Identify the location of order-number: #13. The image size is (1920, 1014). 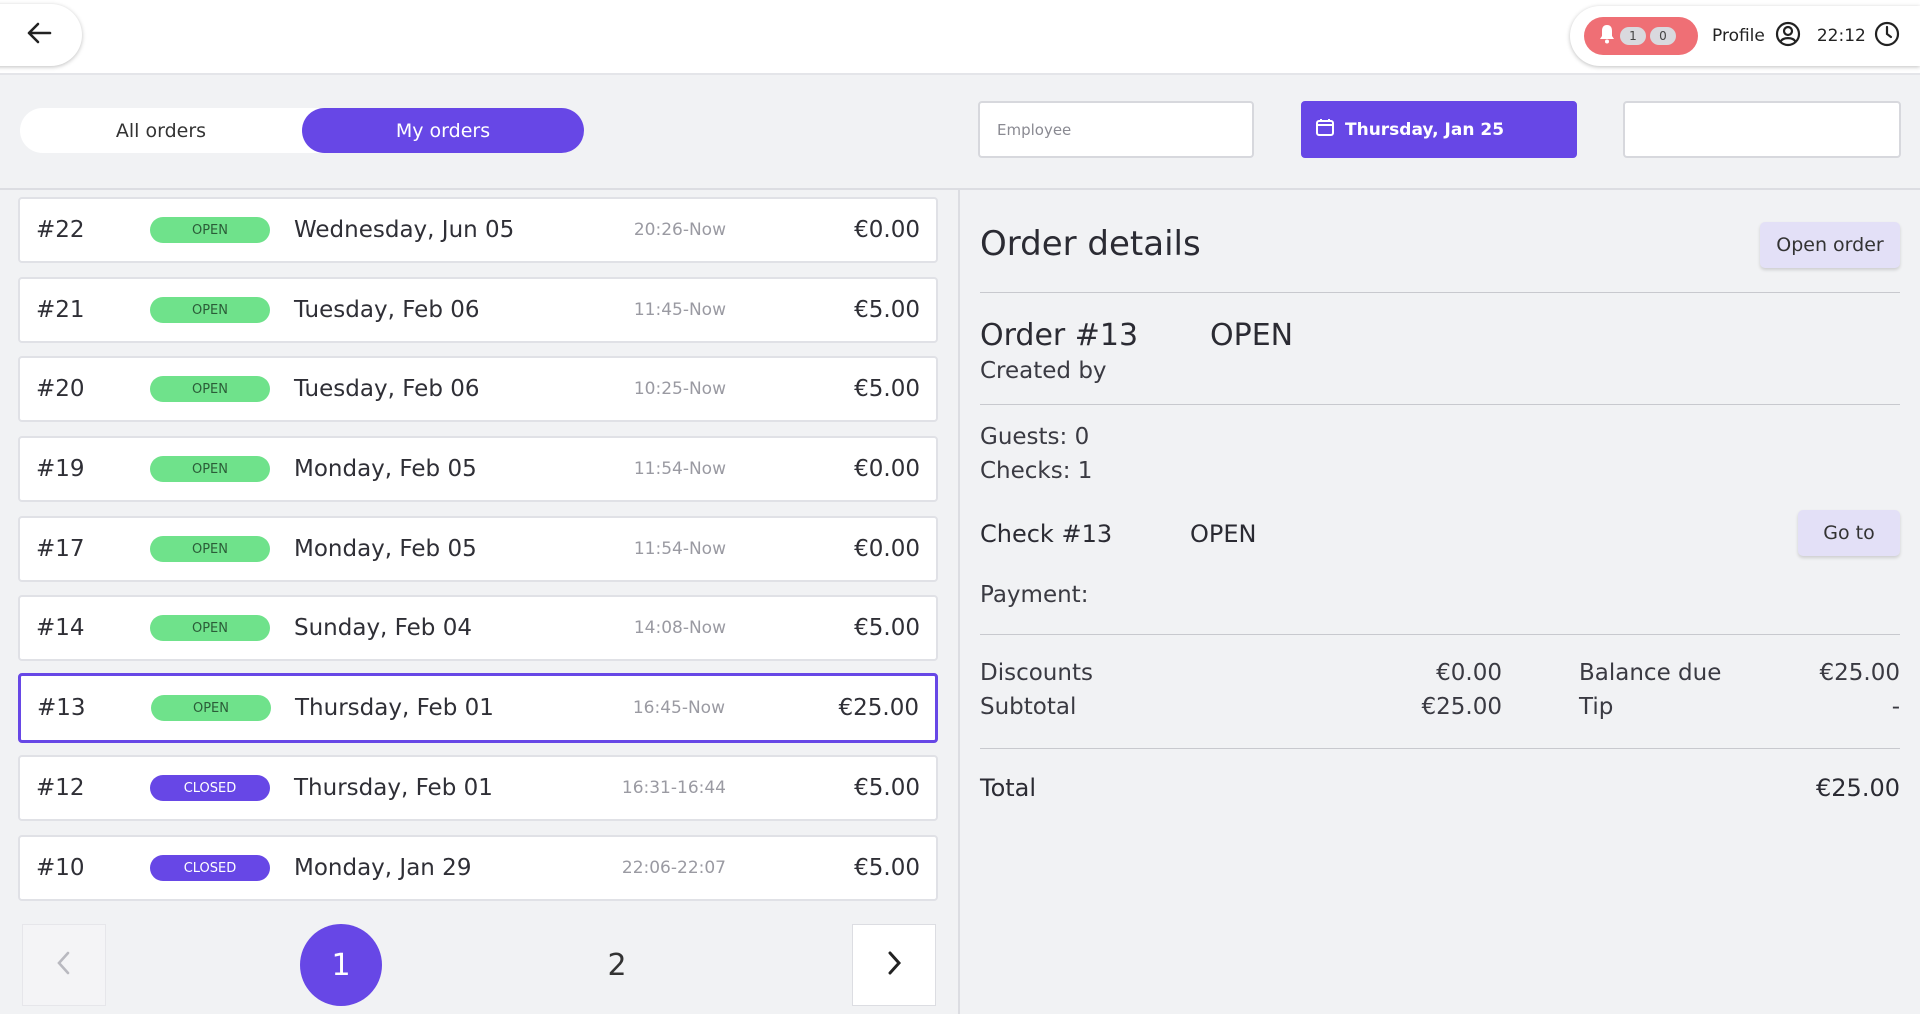
(61, 708).